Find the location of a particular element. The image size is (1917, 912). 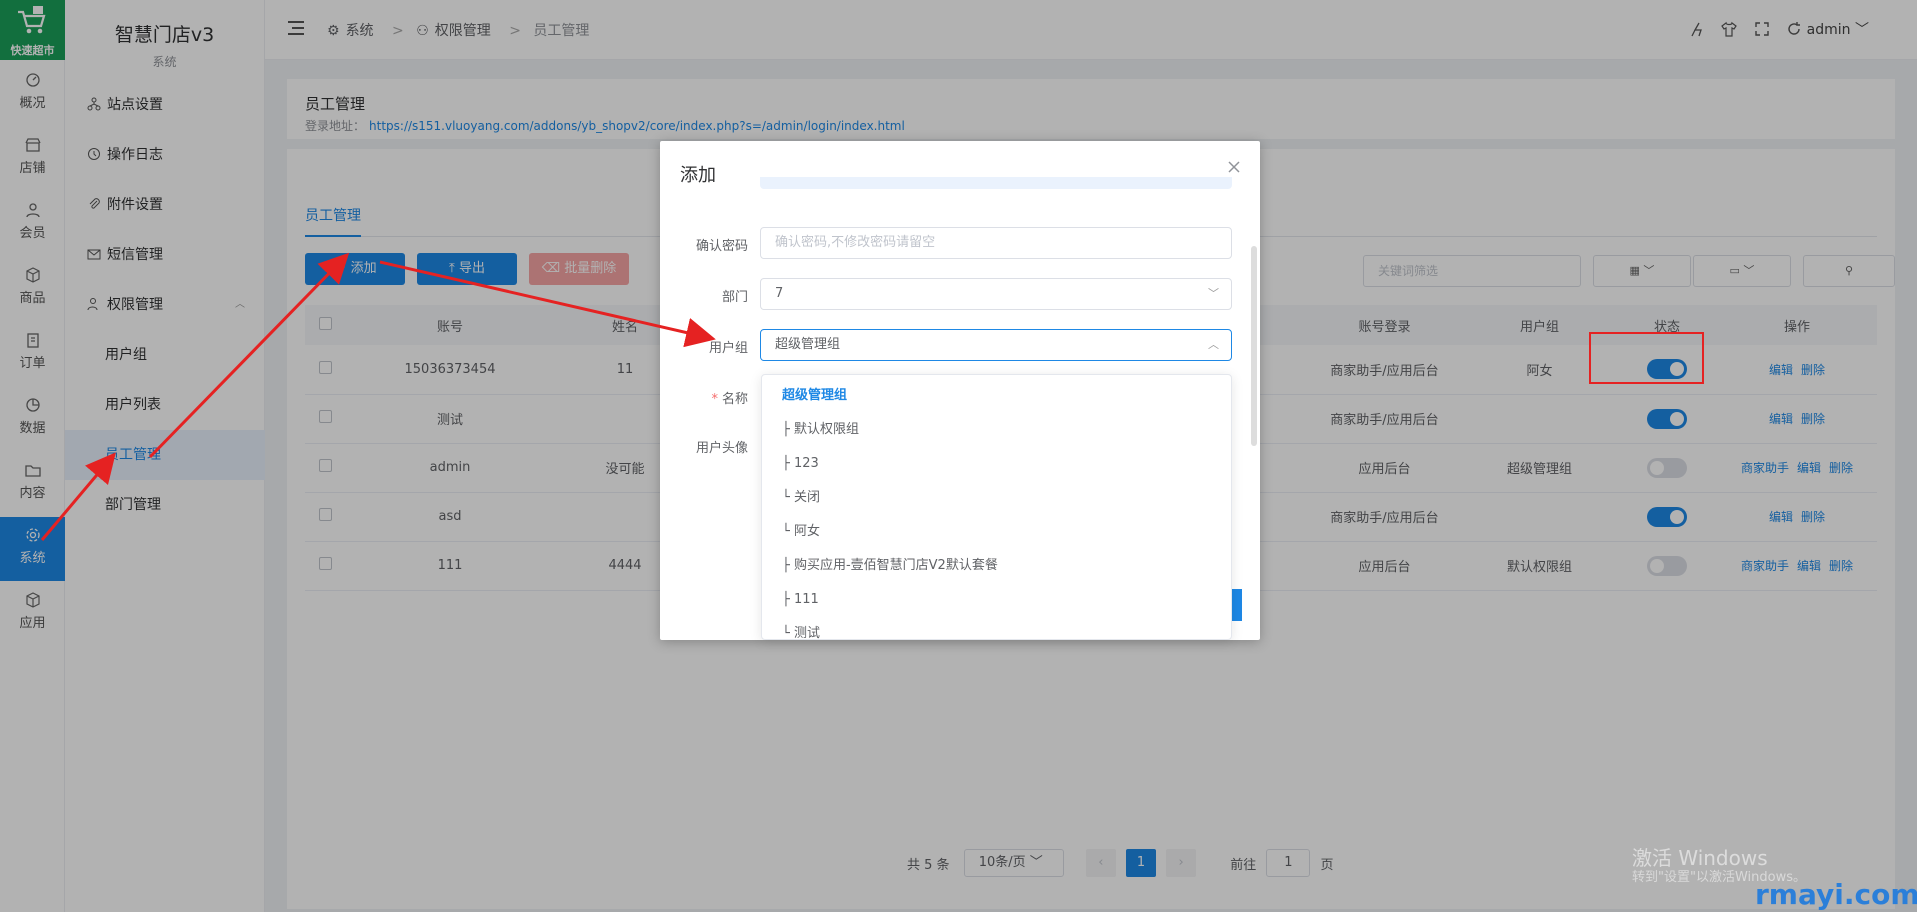

close-icon is located at coordinates (1234, 167).